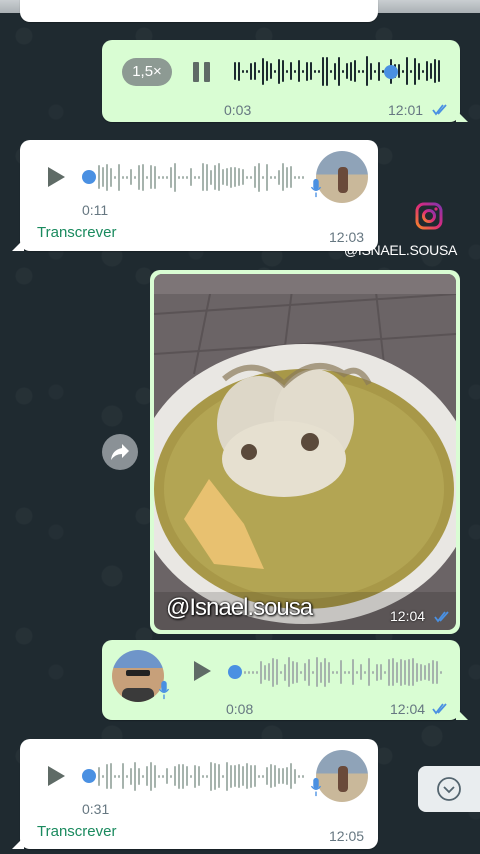 This screenshot has width=480, height=854. Describe the element at coordinates (199, 11) in the screenshot. I see `previous-message-bubble` at that location.